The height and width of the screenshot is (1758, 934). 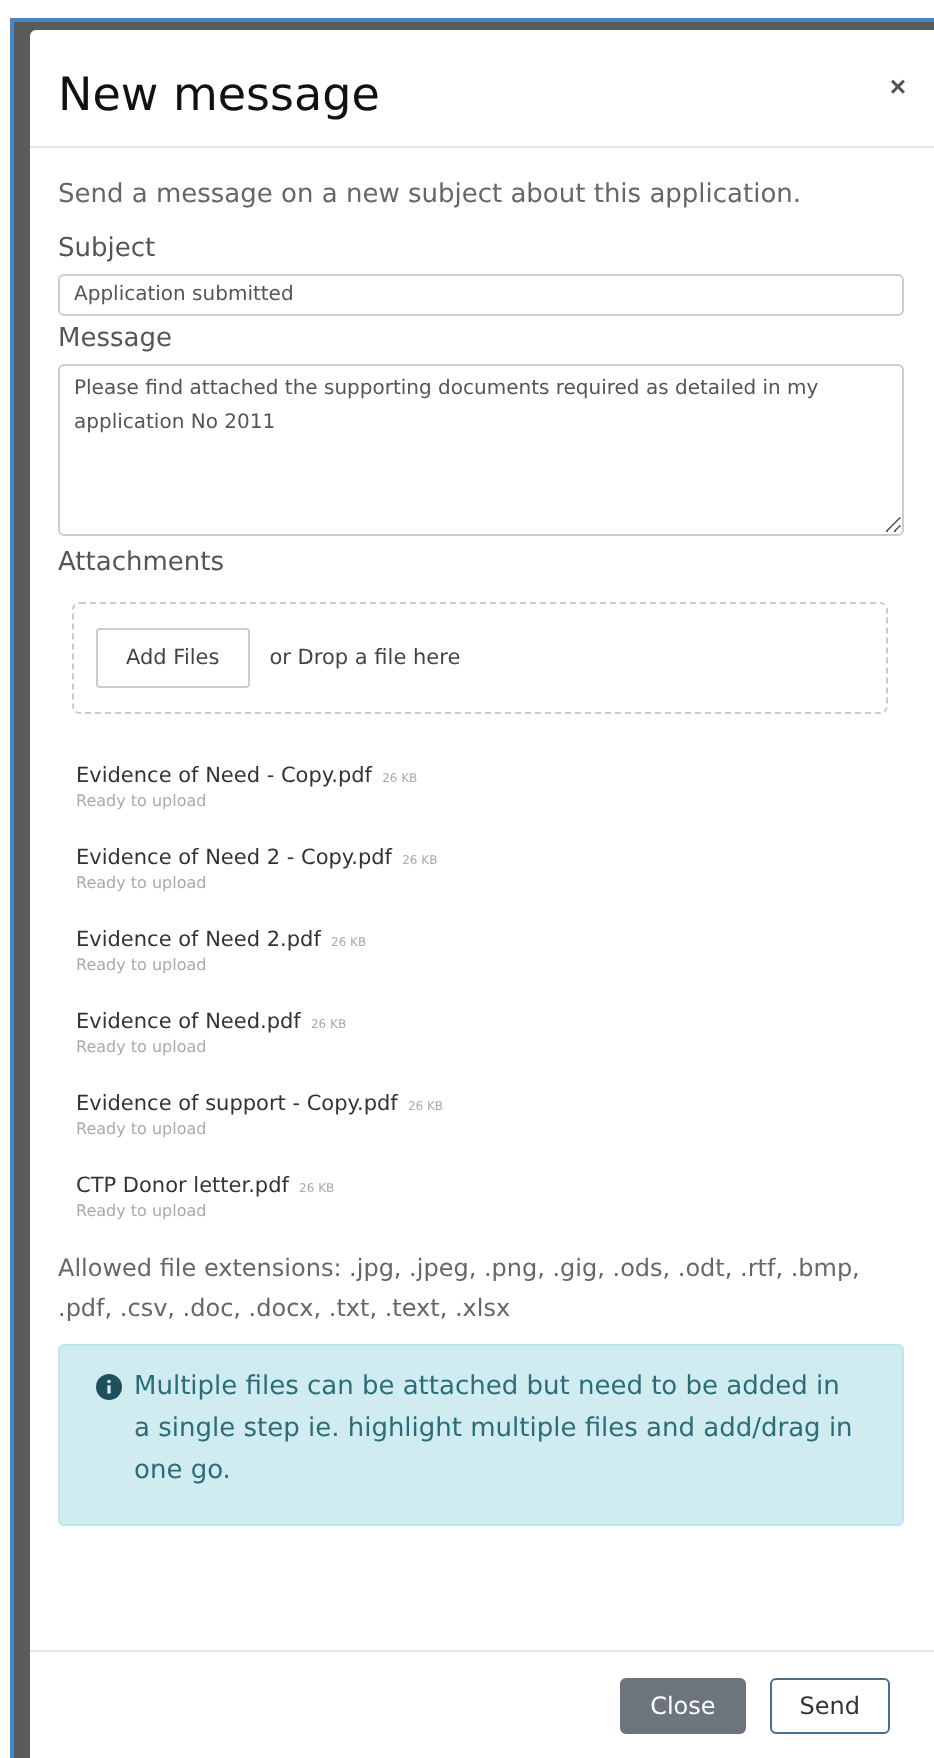 I want to click on file-name: CTP Donor letter.pdf, so click(x=182, y=1186).